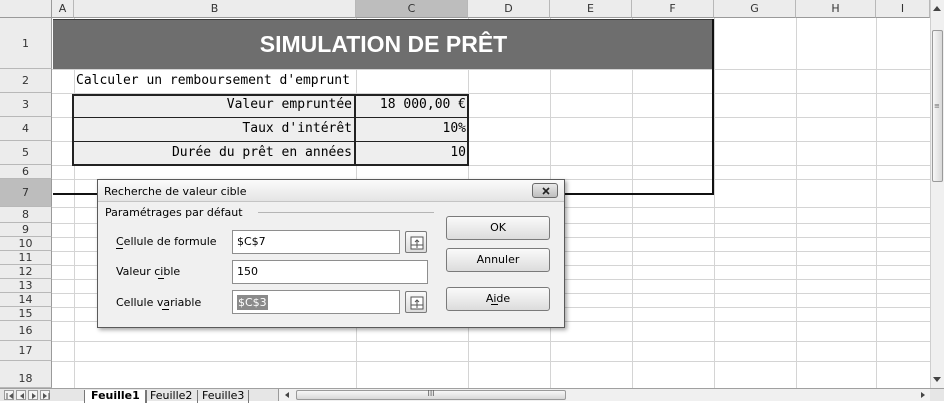 This screenshot has height=404, width=944. What do you see at coordinates (214, 152) in the screenshot?
I see `loan-duration-label: Durée du prêt en années` at bounding box center [214, 152].